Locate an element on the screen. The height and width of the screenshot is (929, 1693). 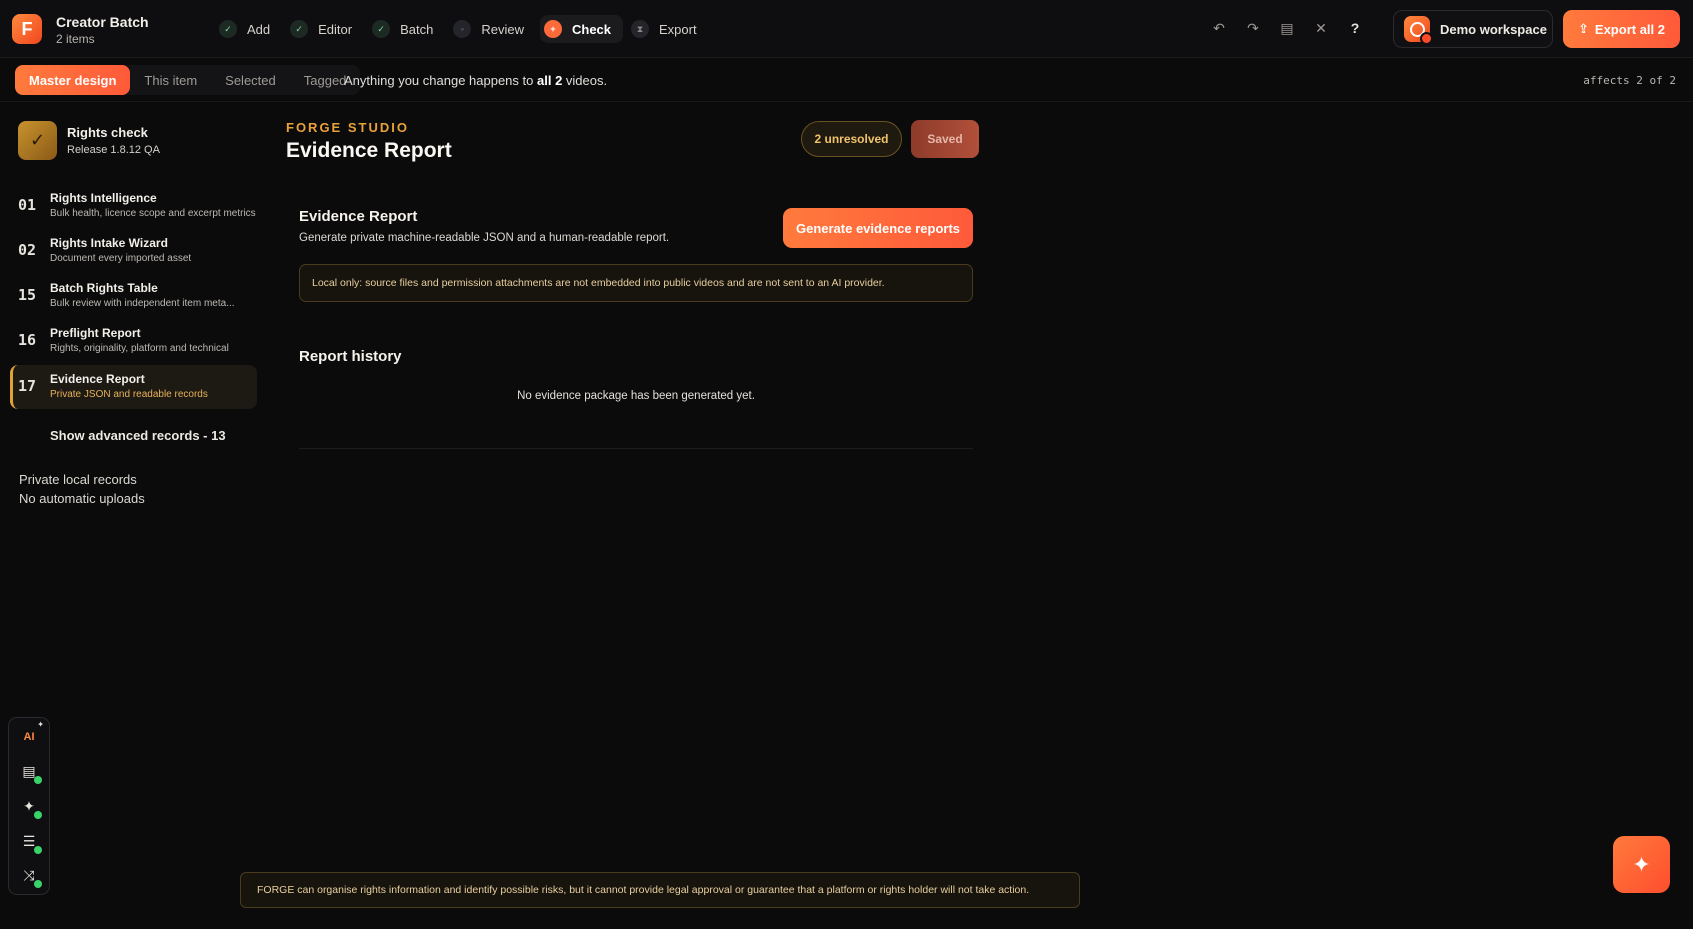
sidebar-item-number: 01 is located at coordinates (27, 205).